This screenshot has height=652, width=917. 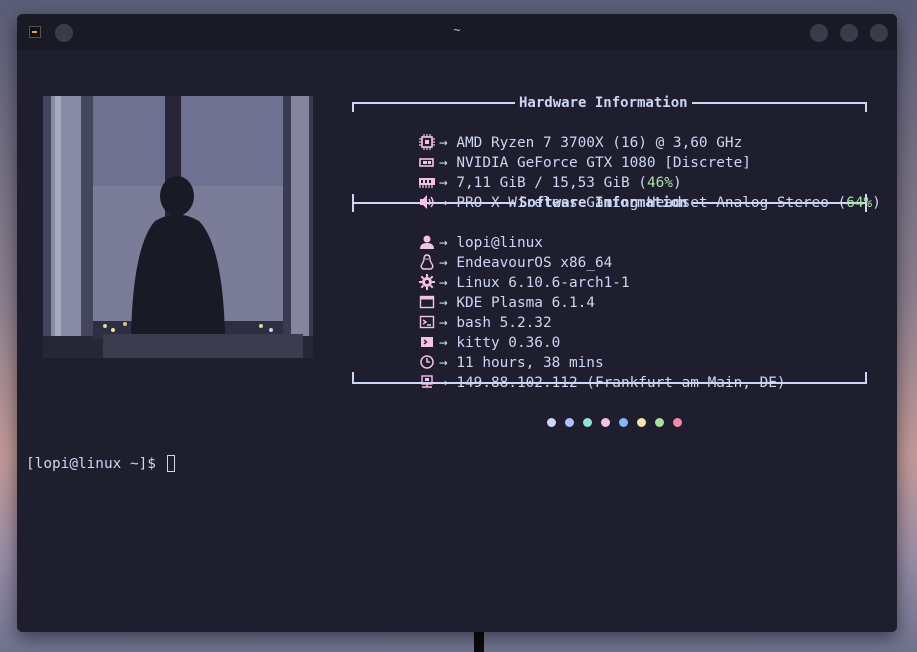 What do you see at coordinates (859, 203) in the screenshot?
I see `audio-percent: 64%` at bounding box center [859, 203].